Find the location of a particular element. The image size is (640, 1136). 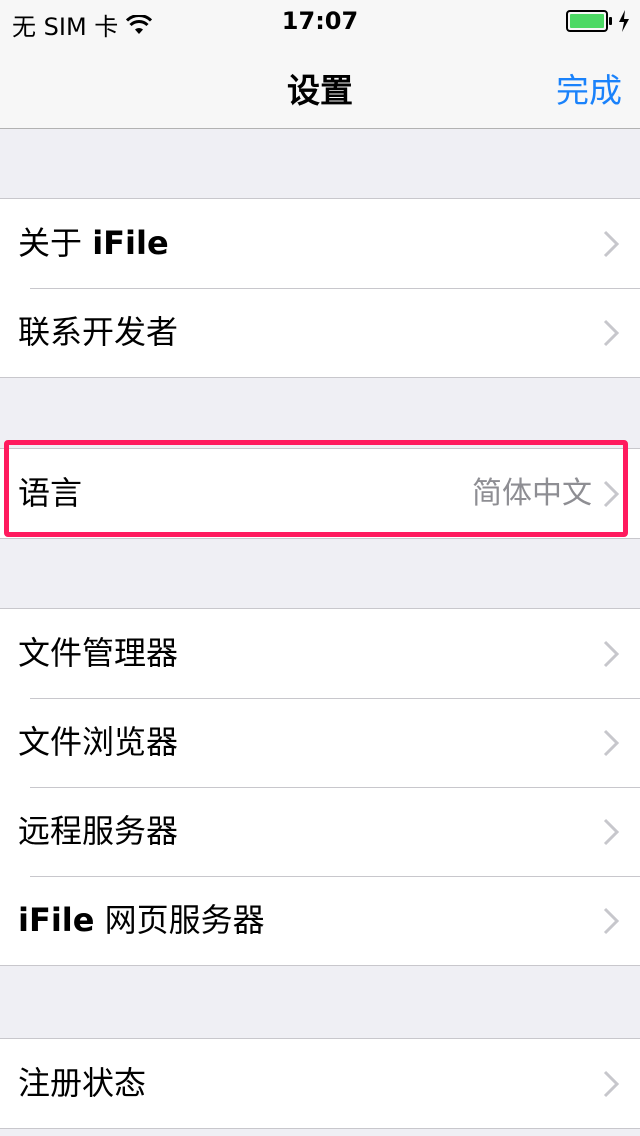

row-file-manager: 文件管理器 is located at coordinates (320, 653).